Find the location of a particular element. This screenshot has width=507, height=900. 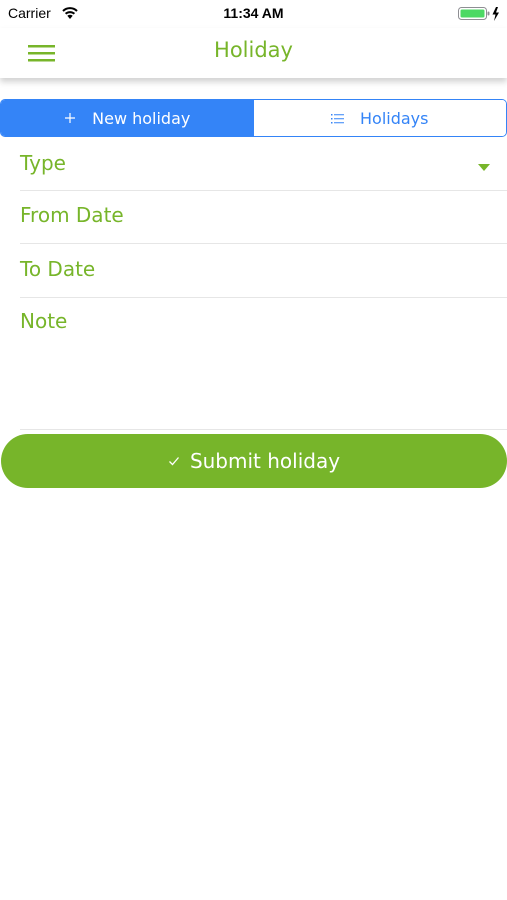

note-label: Note is located at coordinates (44, 321).